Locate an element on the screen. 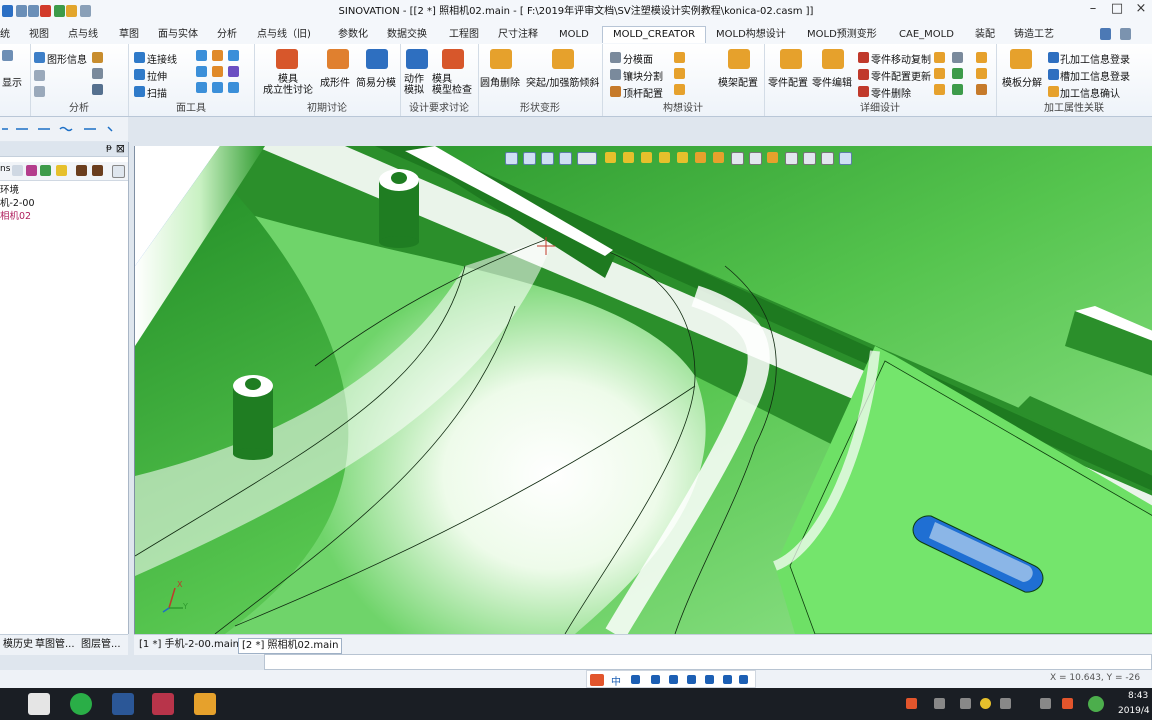 The width and height of the screenshot is (1152, 720). groove-info-register-button: 槽加工信息登录 is located at coordinates (1095, 75).